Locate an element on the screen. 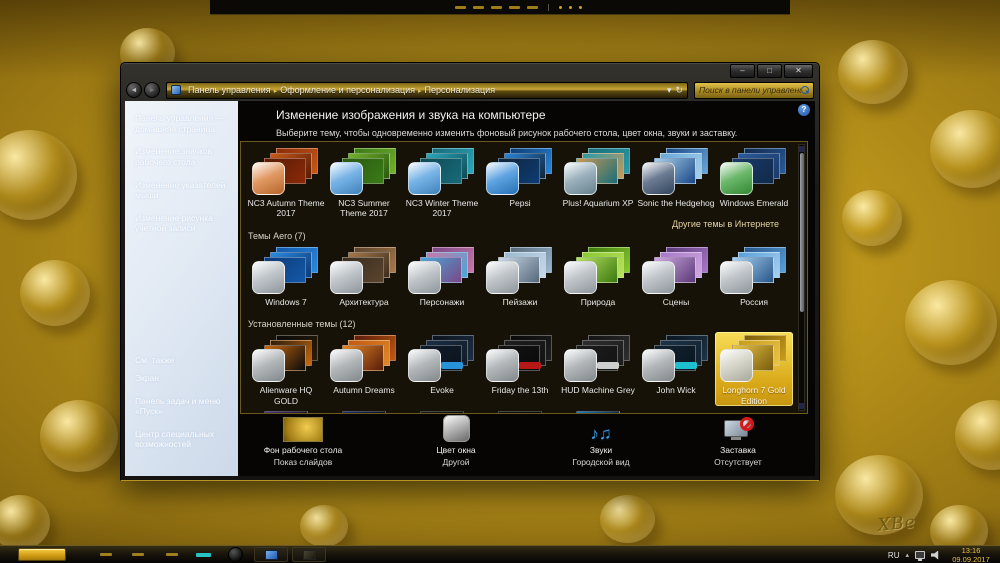 Image resolution: width=1000 pixels, height=563 pixels. theme-tile: Friday the 13th is located at coordinates (520, 368).